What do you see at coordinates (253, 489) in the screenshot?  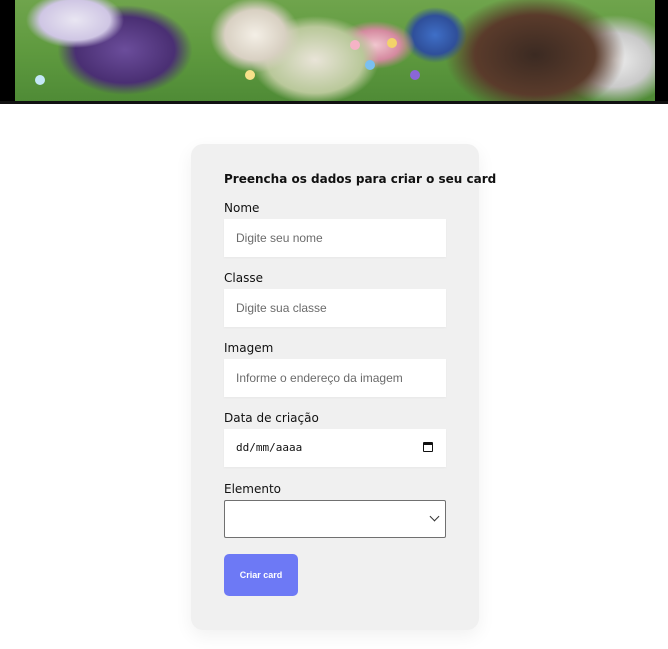 I see `element-label: Elemento` at bounding box center [253, 489].